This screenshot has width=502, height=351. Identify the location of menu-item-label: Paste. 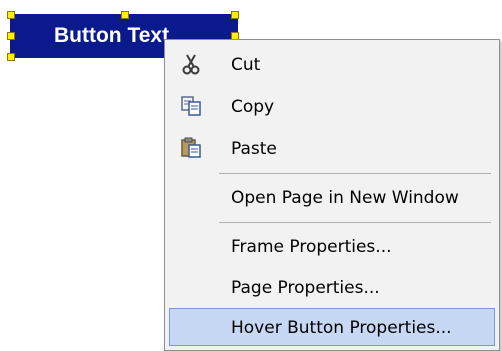
(254, 149).